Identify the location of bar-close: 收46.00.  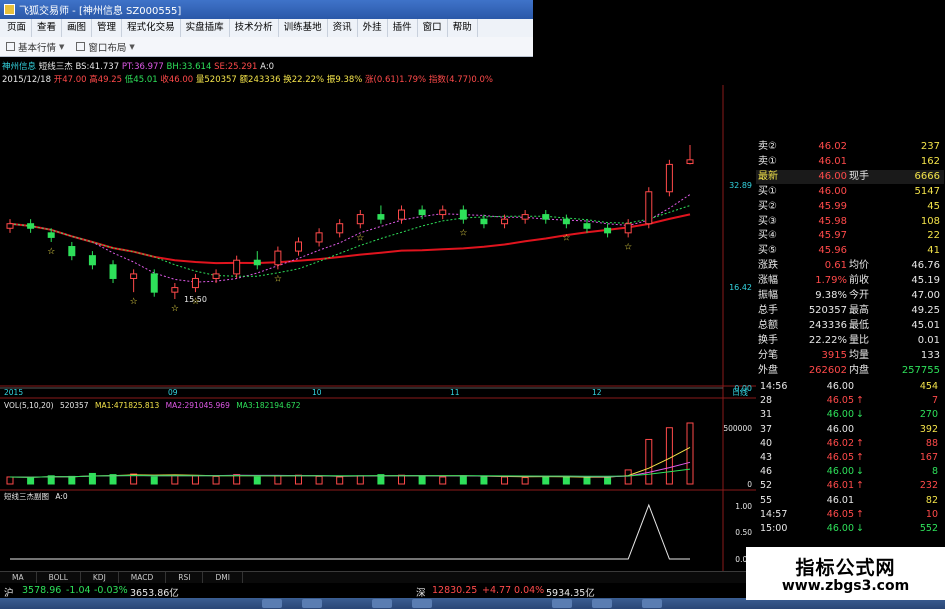
(177, 80).